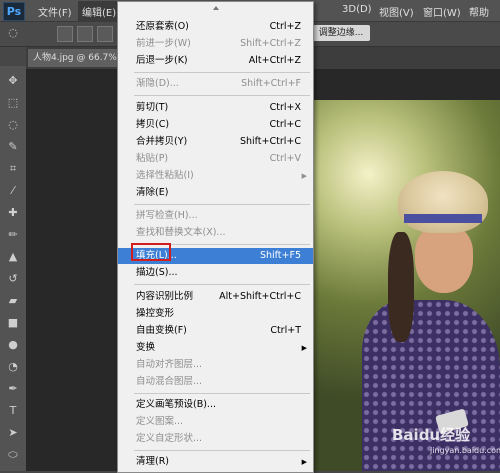 The image size is (500, 473). What do you see at coordinates (13, 367) in the screenshot?
I see `dodge-tool-icon: ◔` at bounding box center [13, 367].